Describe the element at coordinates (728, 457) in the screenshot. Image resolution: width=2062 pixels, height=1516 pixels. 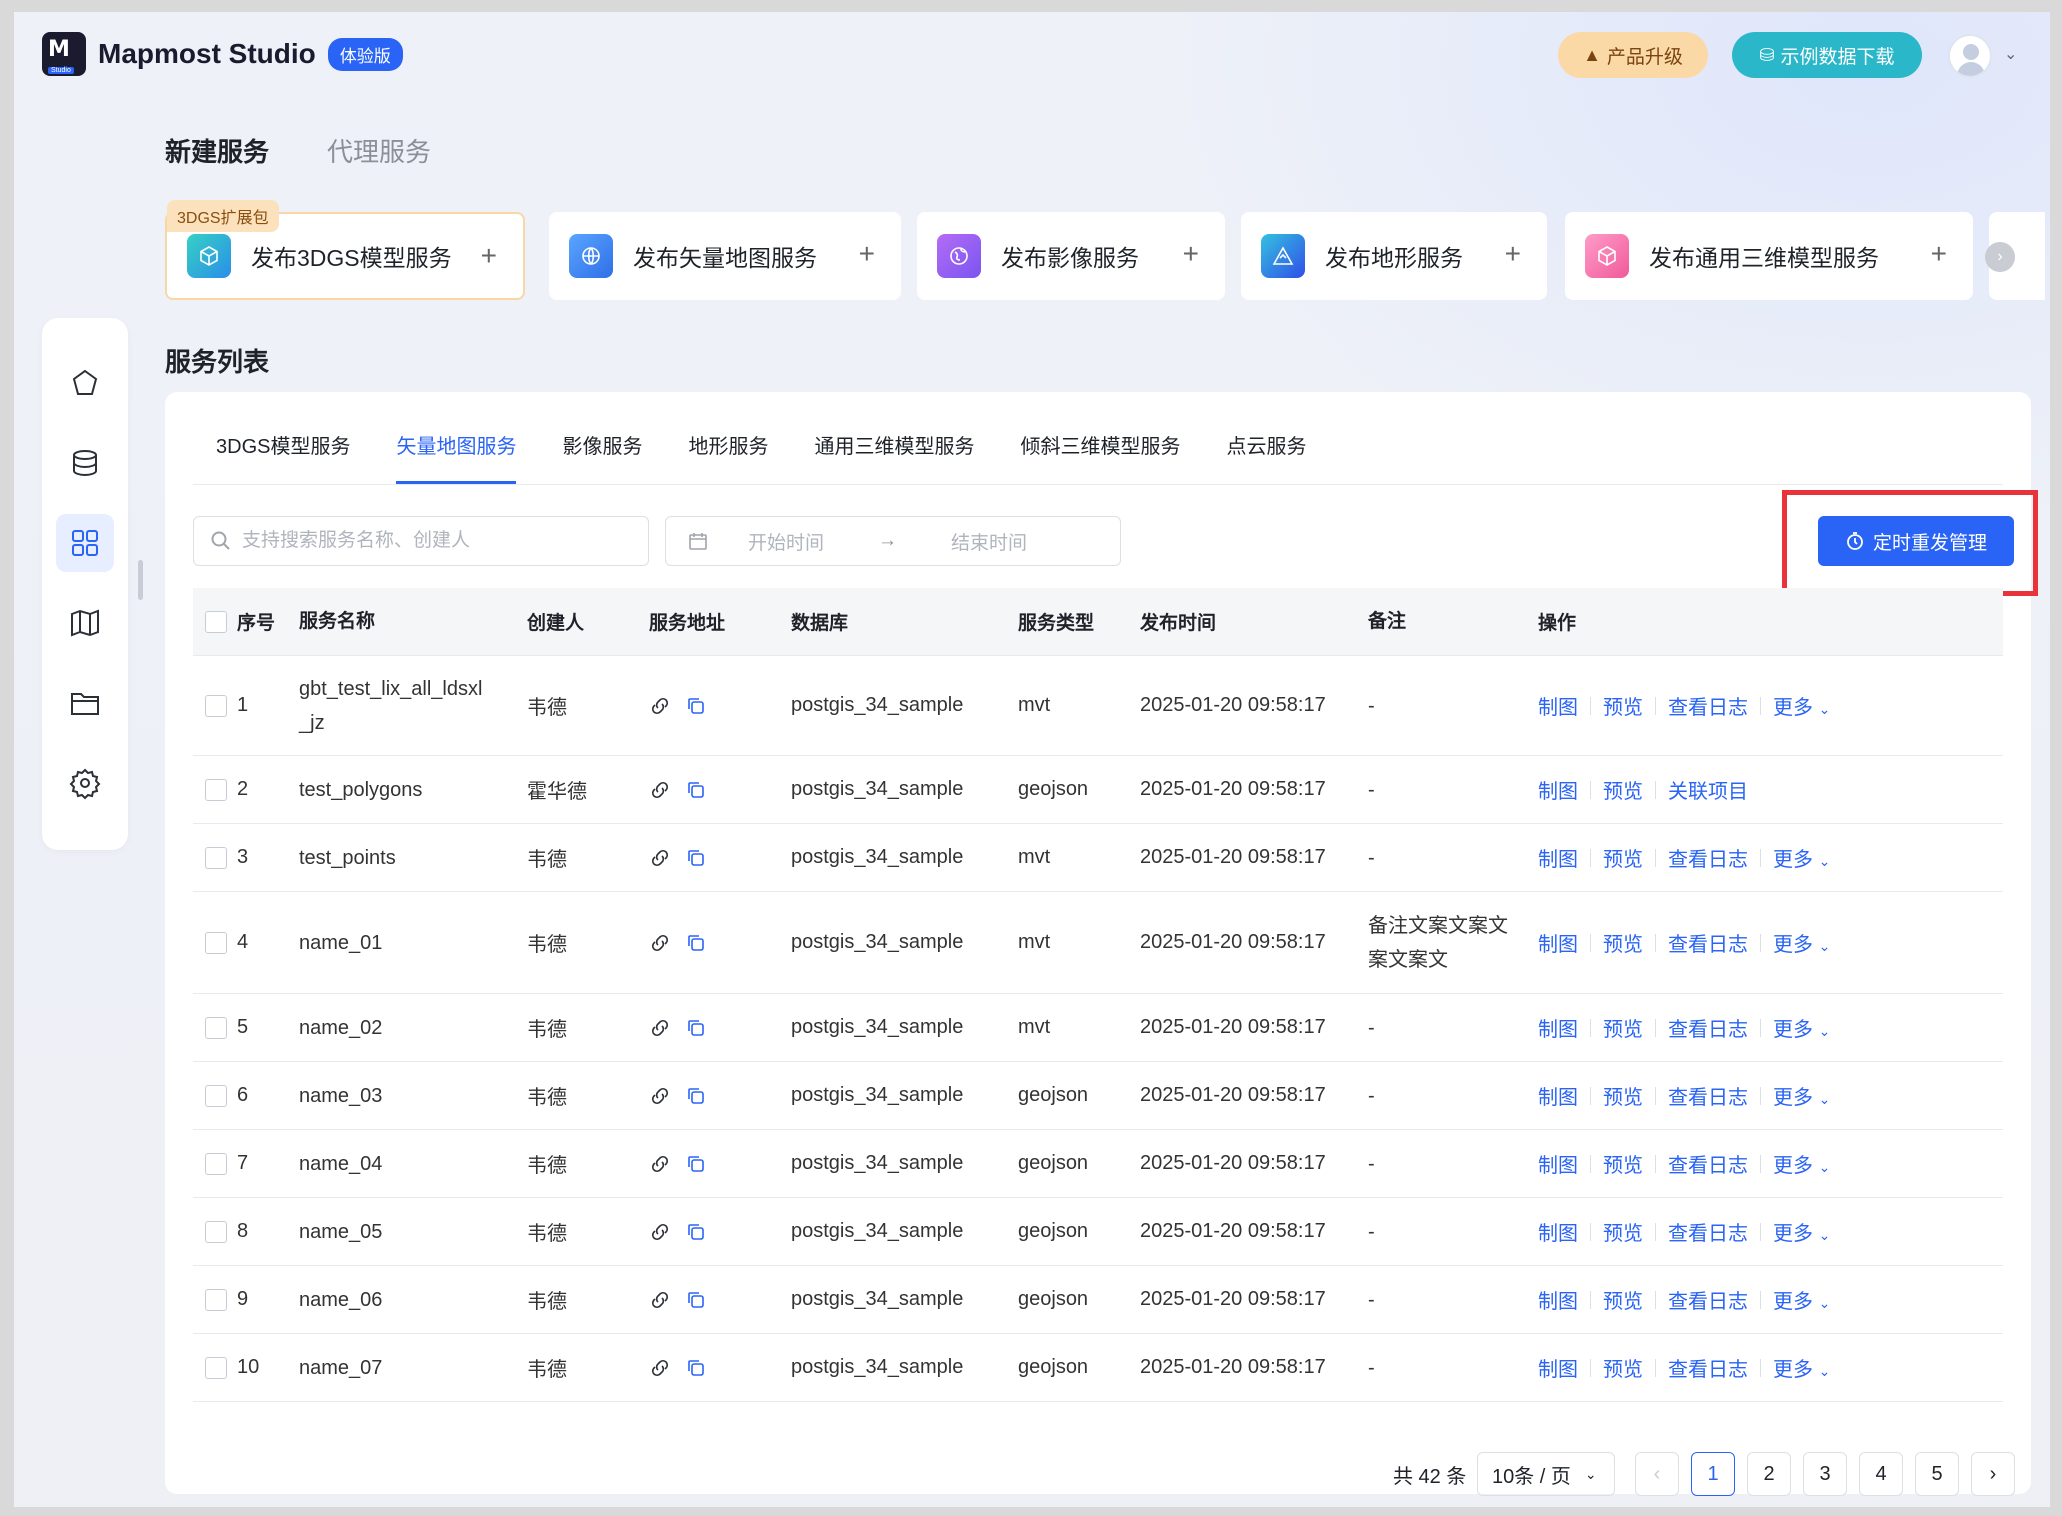
I see `tab-terrain: 地形服务` at that location.